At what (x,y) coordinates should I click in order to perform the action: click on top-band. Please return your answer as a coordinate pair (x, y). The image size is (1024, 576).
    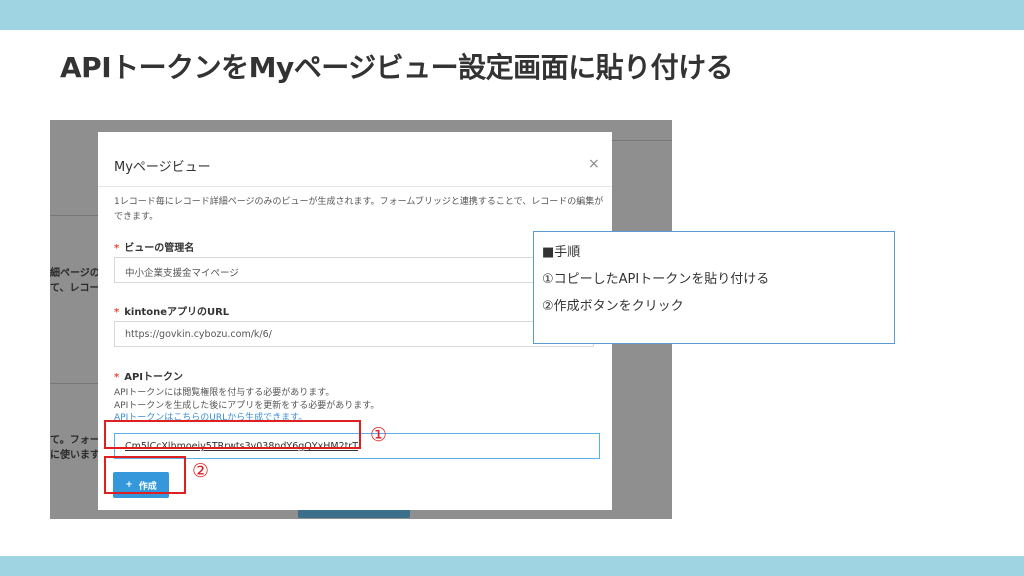
    Looking at the image, I should click on (512, 15).